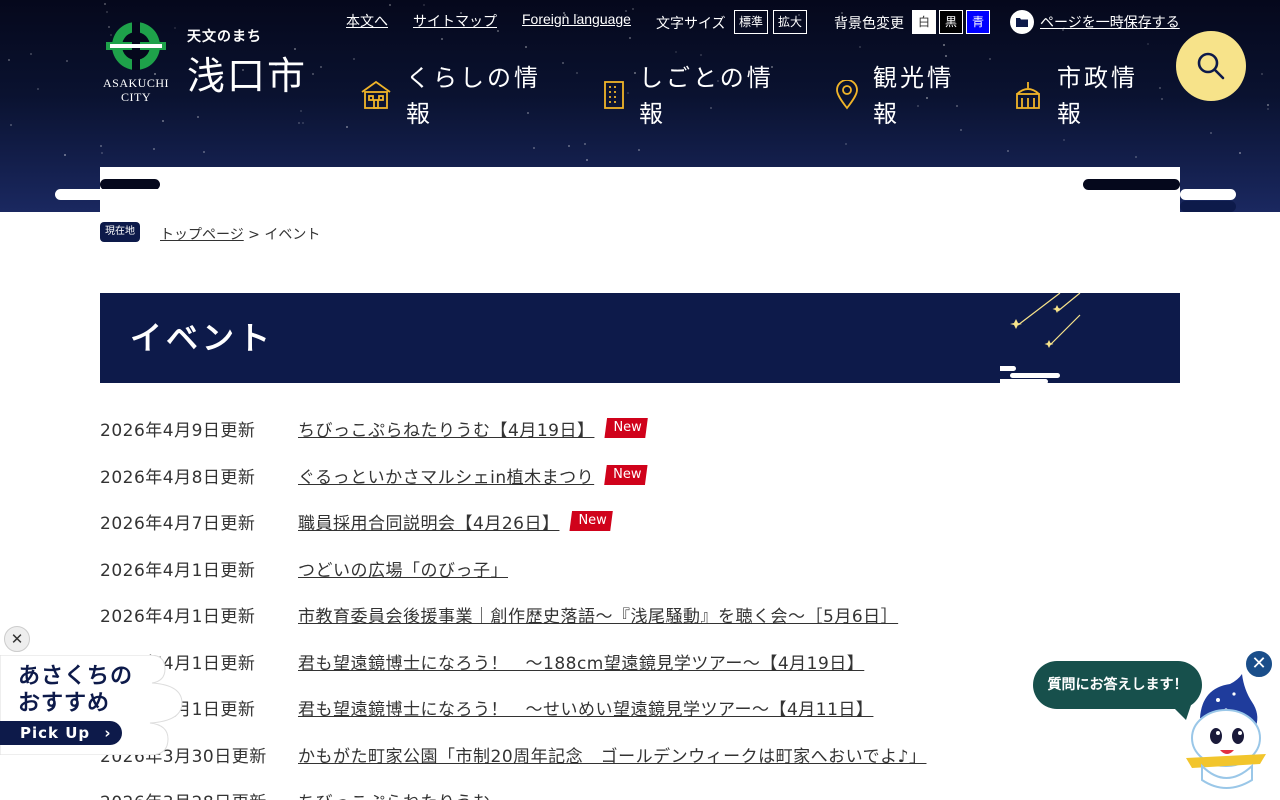 The image size is (1280, 800). Describe the element at coordinates (178, 570) in the screenshot. I see `event-date: 2026年4月1日更新` at that location.